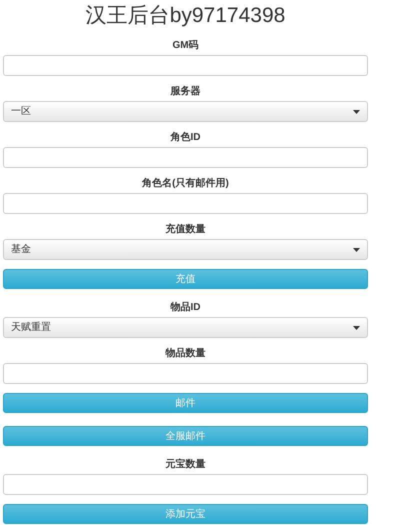  Describe the element at coordinates (185, 46) in the screenshot. I see `field-label: GM码` at that location.